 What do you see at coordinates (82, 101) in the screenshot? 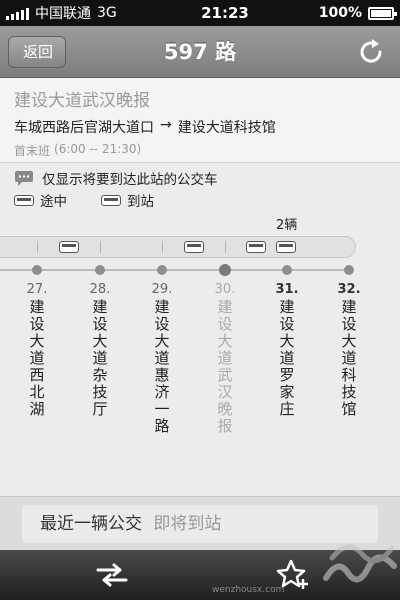
I see `current-stop-name: 建设大道武汉晚报` at bounding box center [82, 101].